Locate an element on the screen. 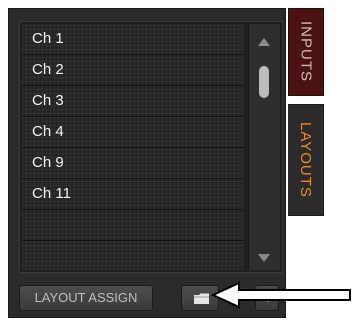 The width and height of the screenshot is (354, 324). list-item: Ch 1 is located at coordinates (133, 39).